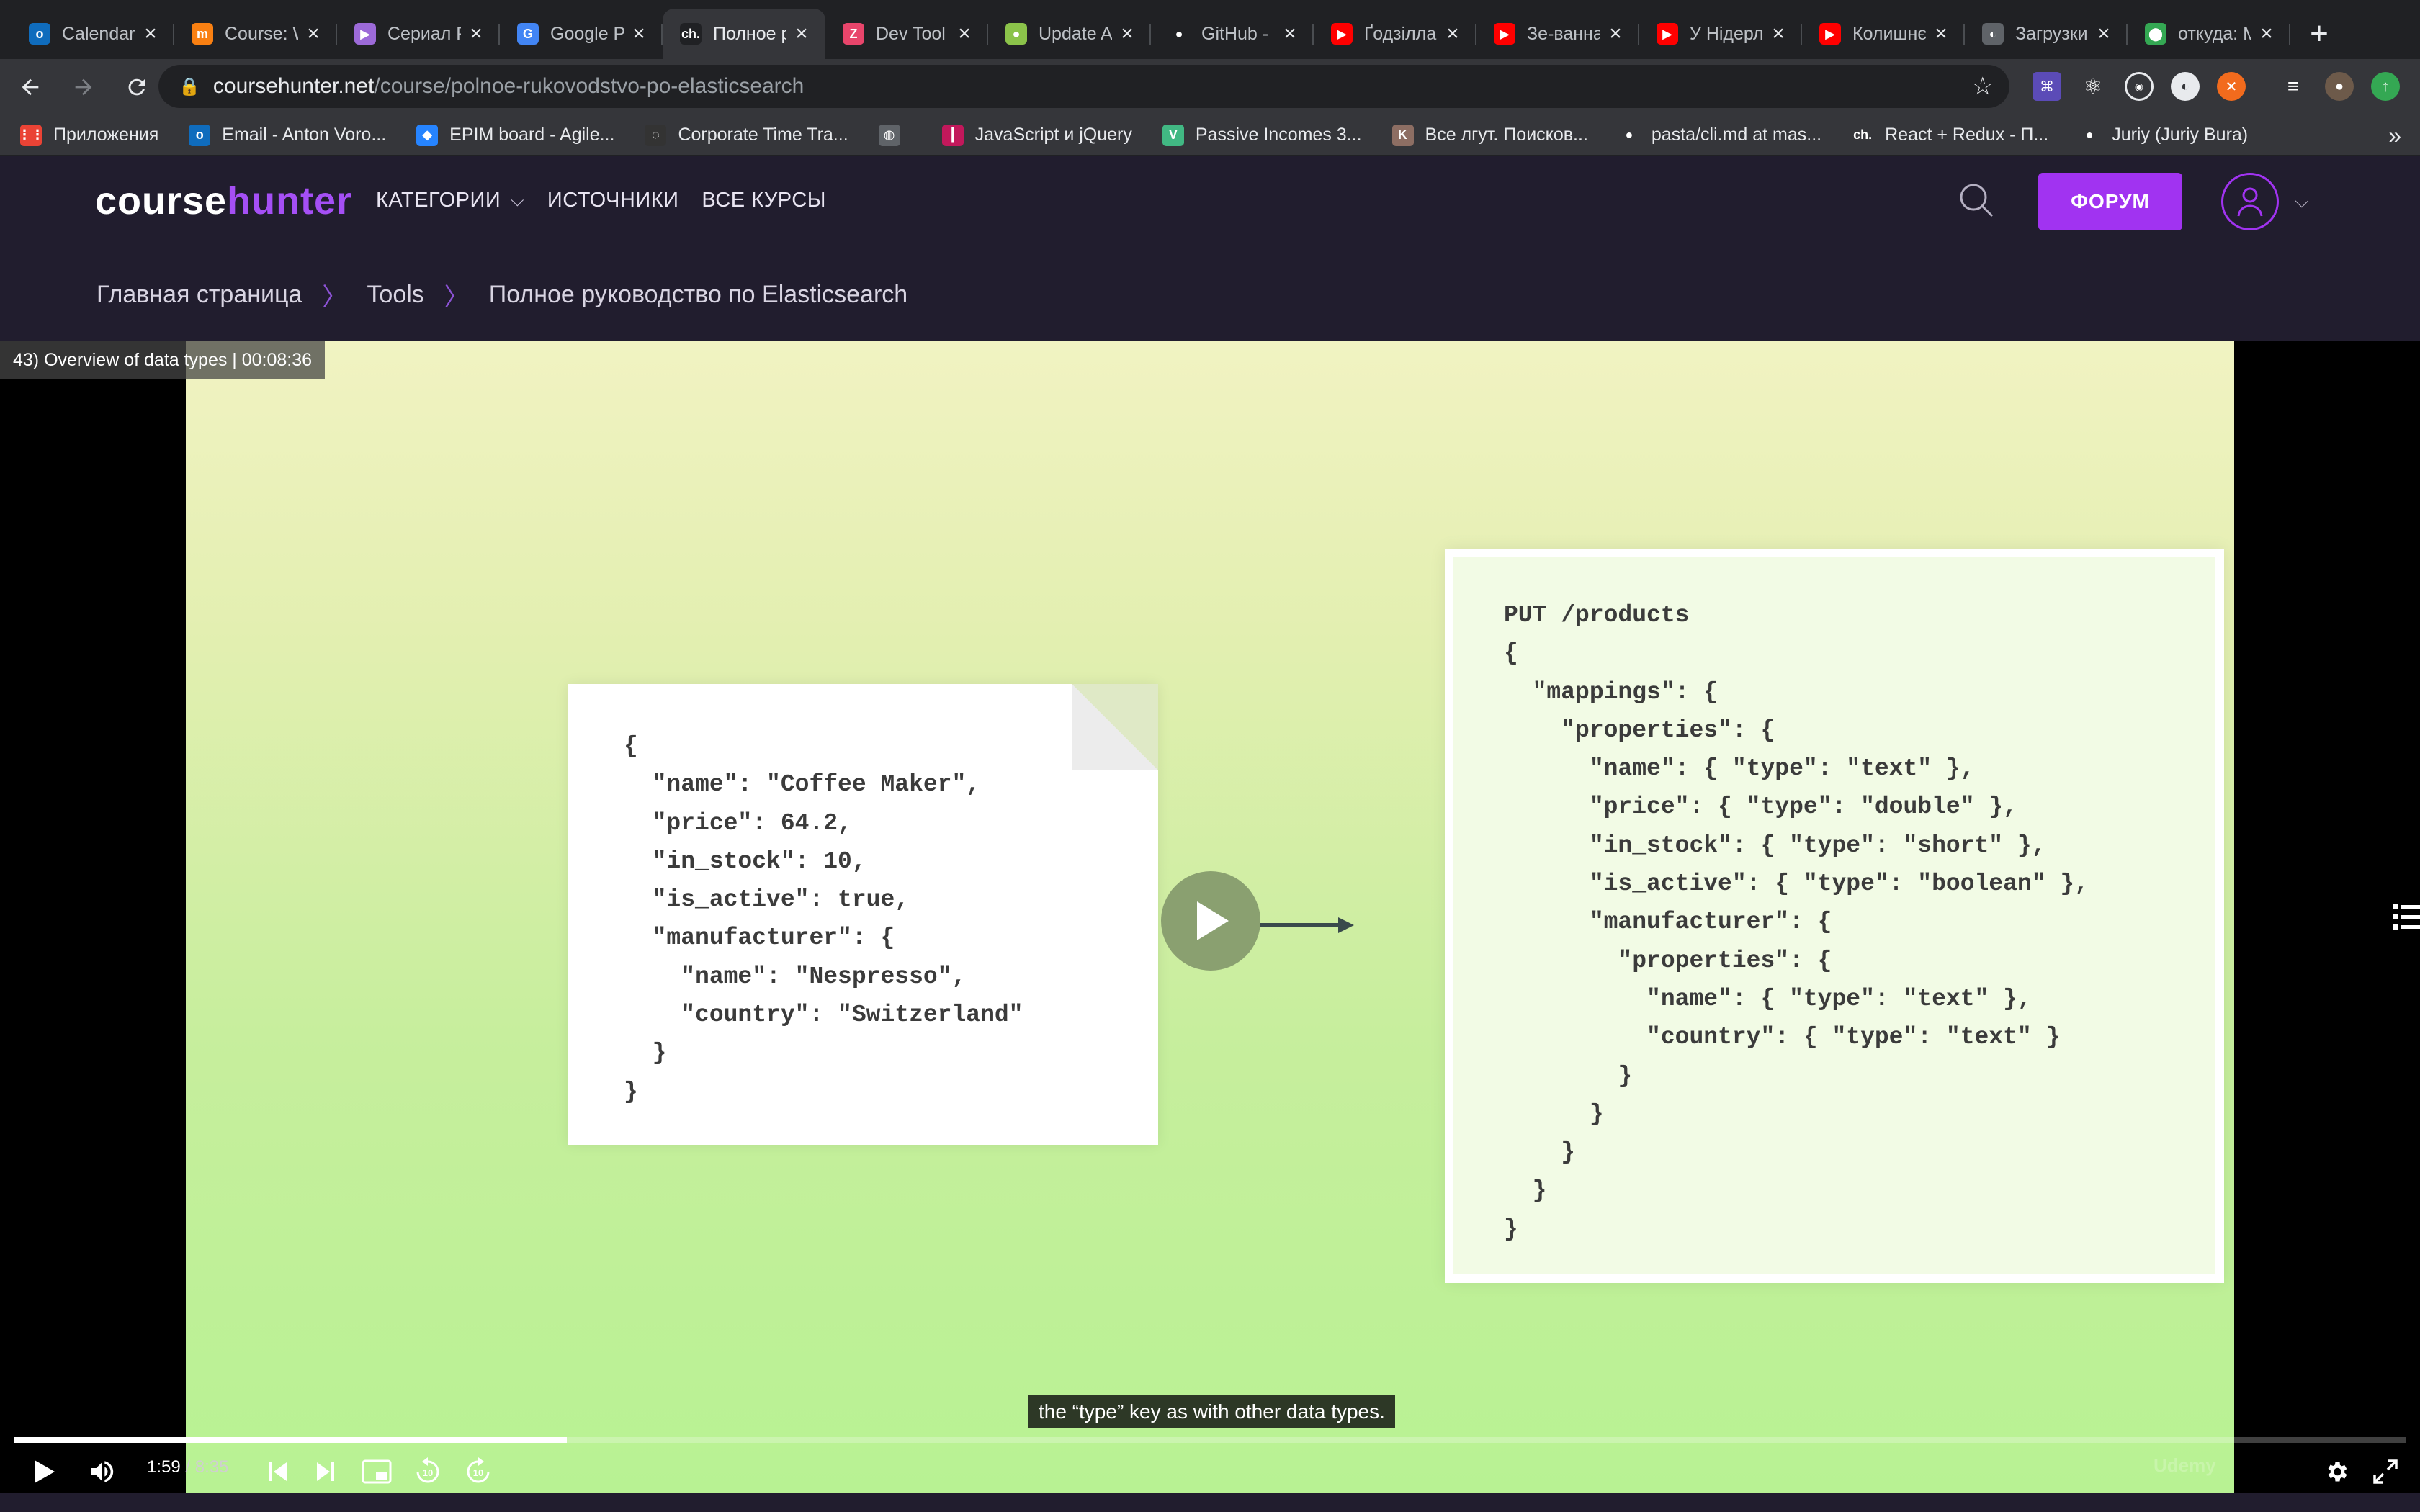  I want to click on browser-tab: Z Dev Tool ×, so click(906, 34).